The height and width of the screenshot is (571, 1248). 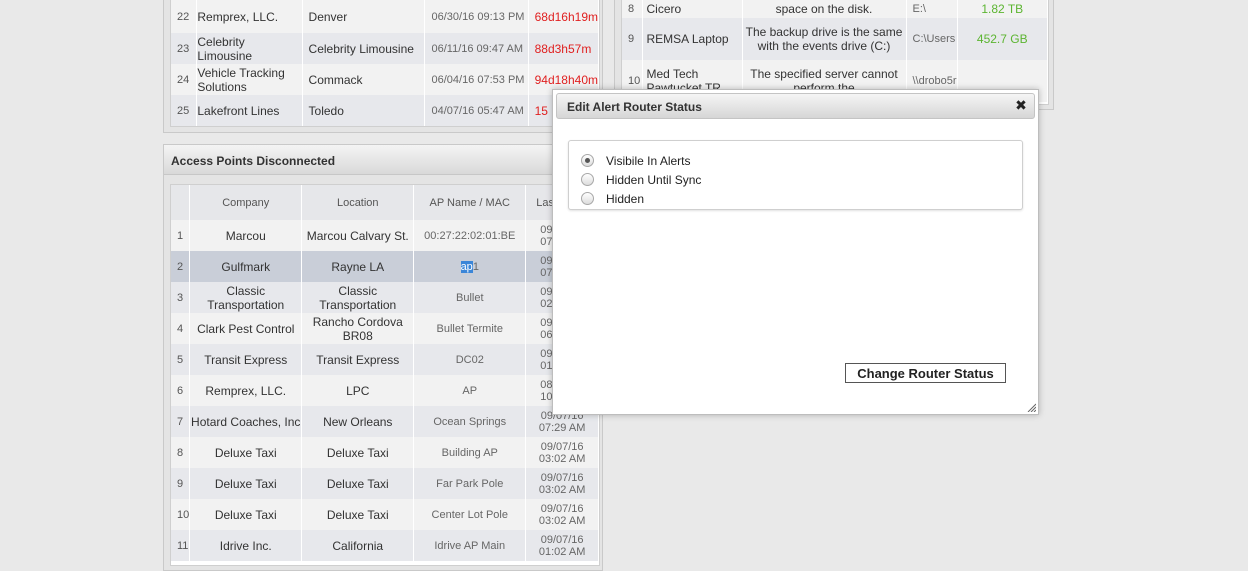 I want to click on company-cell: Clark Pest Control, so click(x=246, y=328).